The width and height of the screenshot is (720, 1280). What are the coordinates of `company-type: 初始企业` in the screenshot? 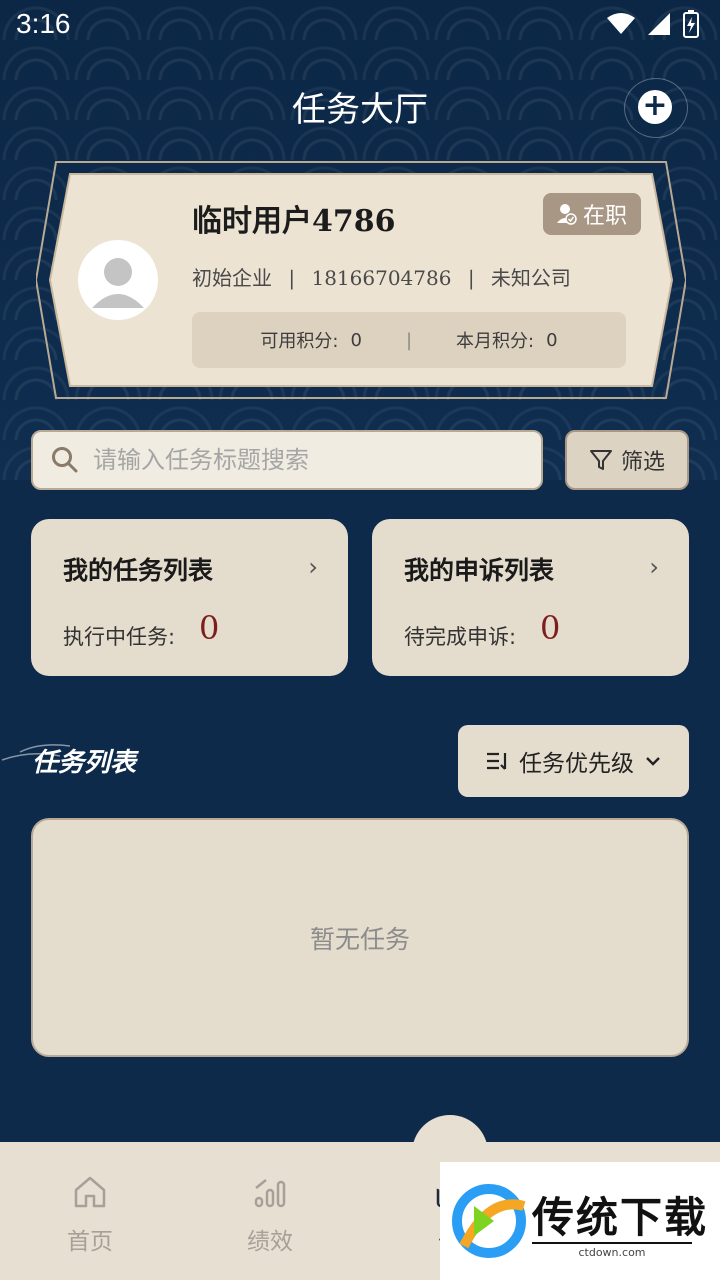 It's located at (232, 278).